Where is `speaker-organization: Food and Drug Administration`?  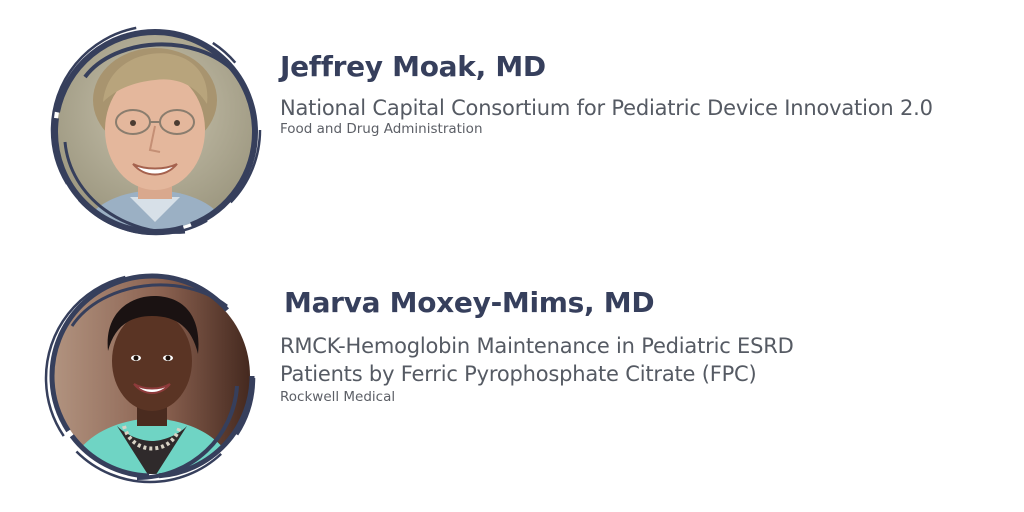 speaker-organization: Food and Drug Administration is located at coordinates (381, 129).